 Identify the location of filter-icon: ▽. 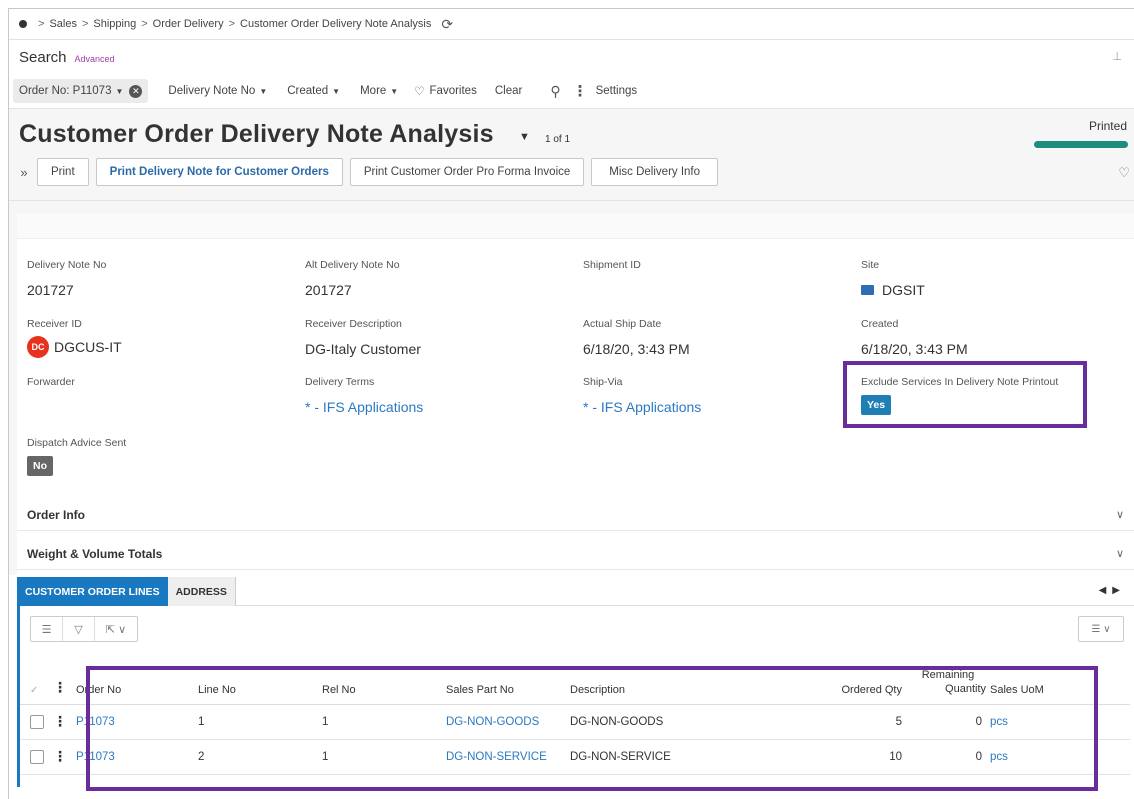
(79, 629).